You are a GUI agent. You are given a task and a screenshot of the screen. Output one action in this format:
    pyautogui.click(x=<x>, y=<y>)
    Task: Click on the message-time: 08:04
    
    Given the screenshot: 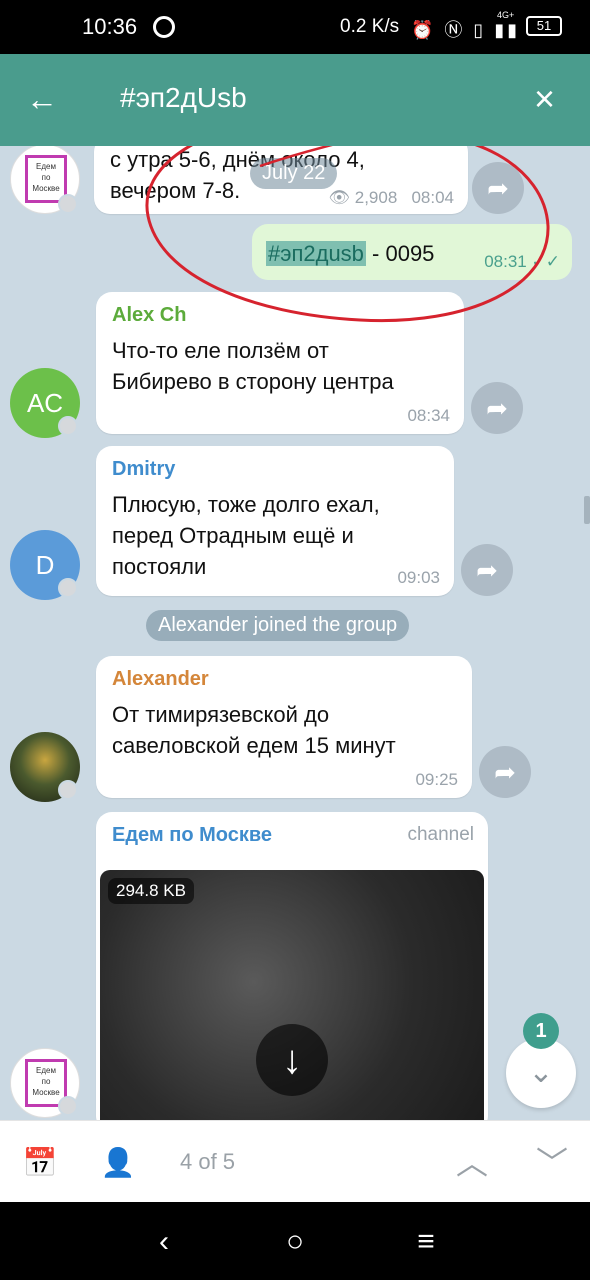 What is the action you would take?
    pyautogui.click(x=432, y=197)
    